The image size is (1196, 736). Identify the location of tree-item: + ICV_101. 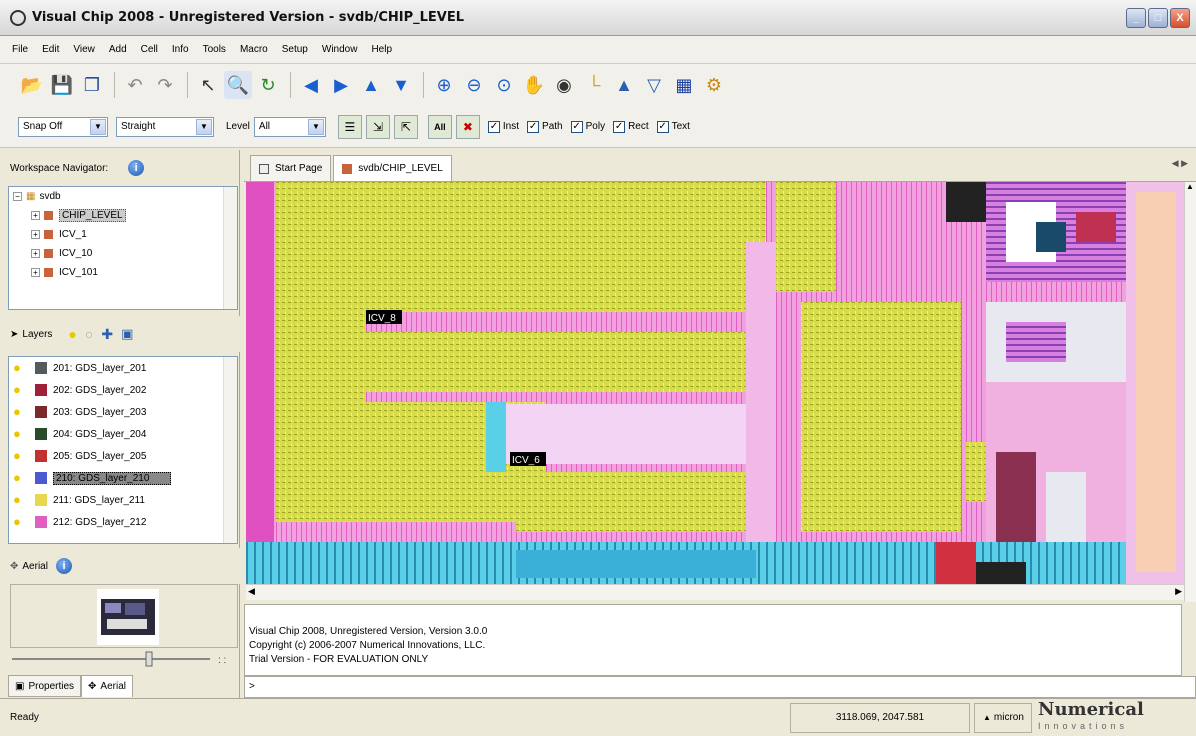
(123, 272).